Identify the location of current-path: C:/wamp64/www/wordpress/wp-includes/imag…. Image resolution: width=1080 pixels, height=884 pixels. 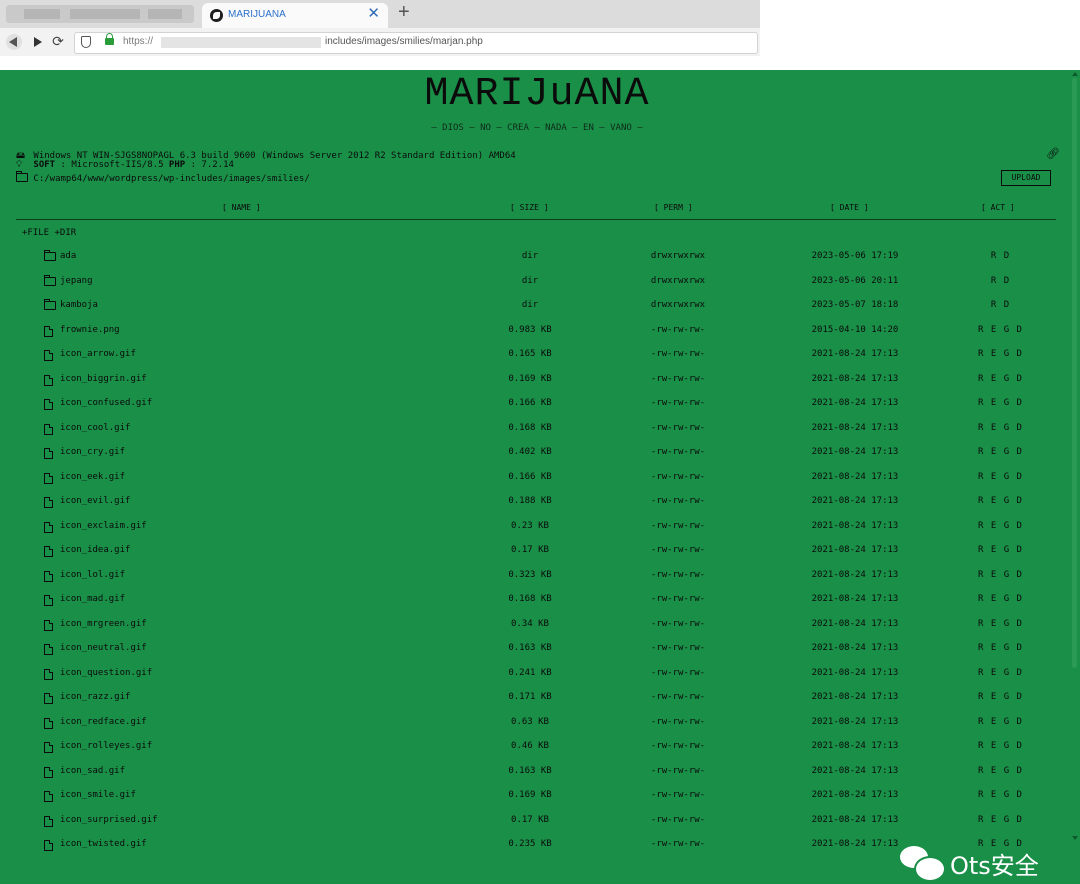
(171, 179).